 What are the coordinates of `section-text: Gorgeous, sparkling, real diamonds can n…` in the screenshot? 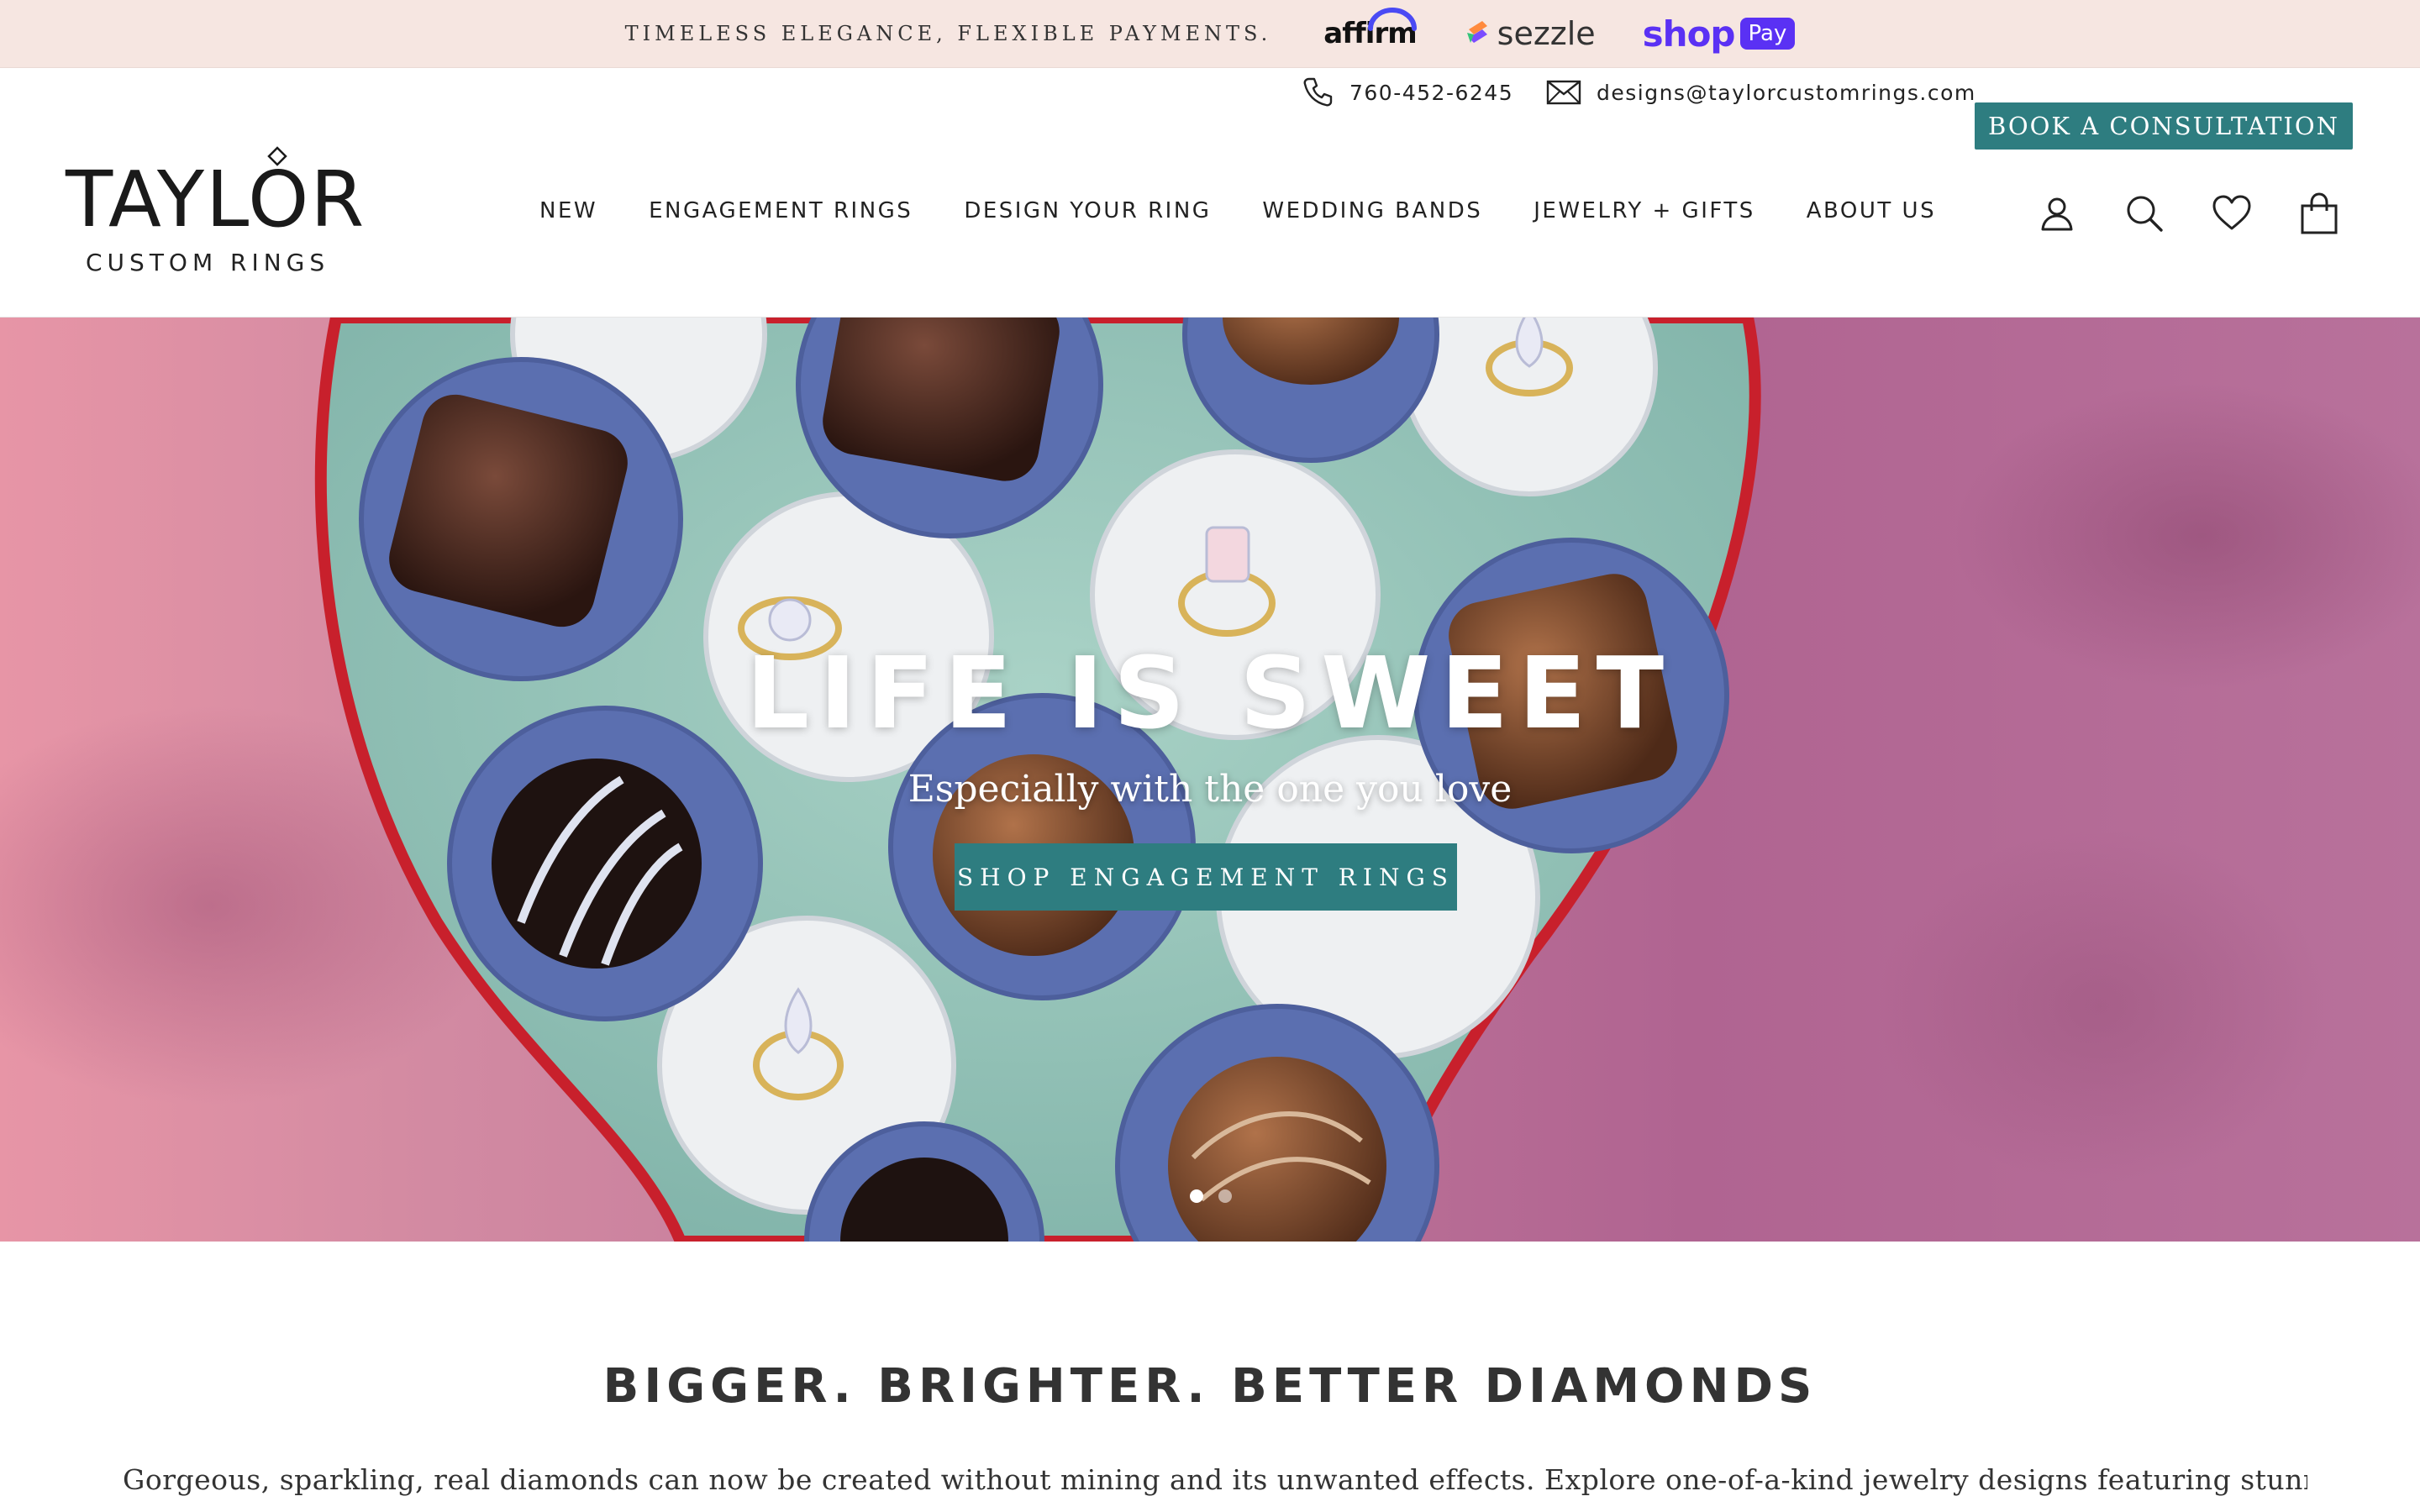 It's located at (1215, 1479).